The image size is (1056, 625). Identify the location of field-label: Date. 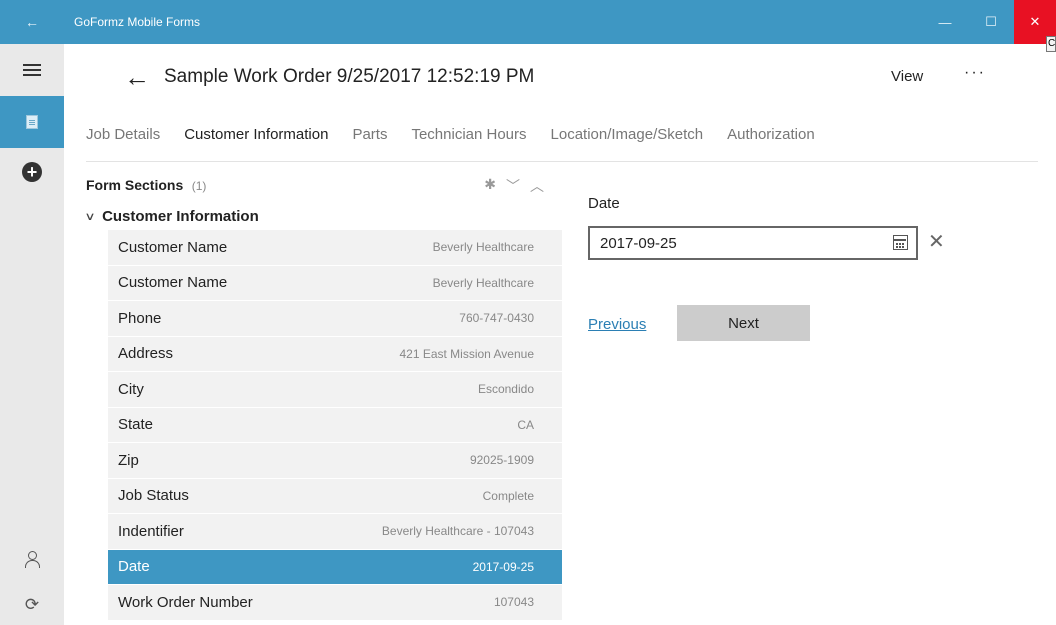
(134, 567).